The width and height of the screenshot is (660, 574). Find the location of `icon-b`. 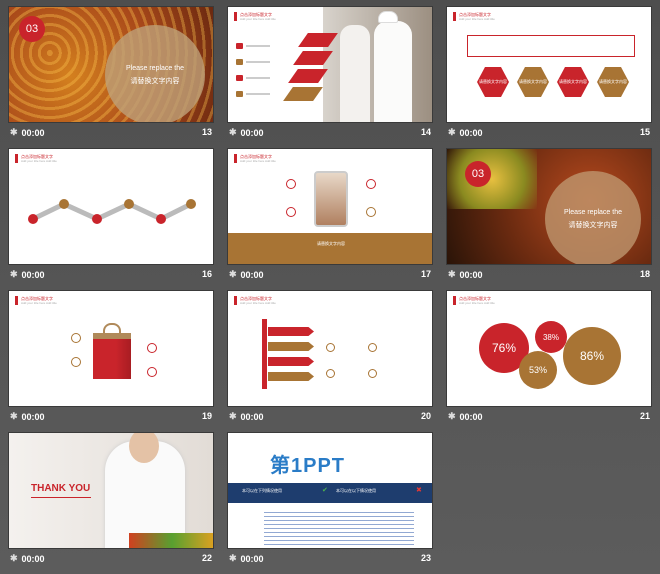

icon-b is located at coordinates (372, 347).